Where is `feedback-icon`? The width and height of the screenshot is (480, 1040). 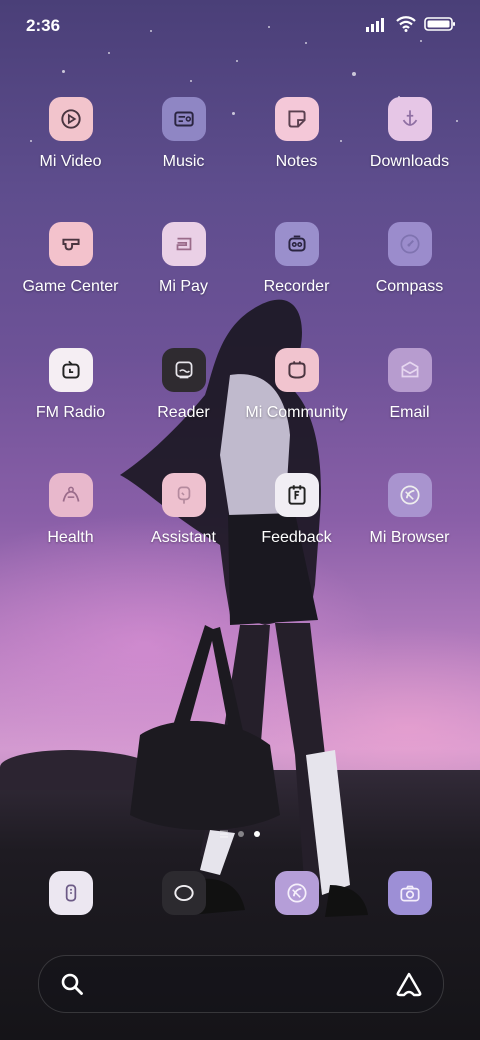
feedback-icon is located at coordinates (296, 495).